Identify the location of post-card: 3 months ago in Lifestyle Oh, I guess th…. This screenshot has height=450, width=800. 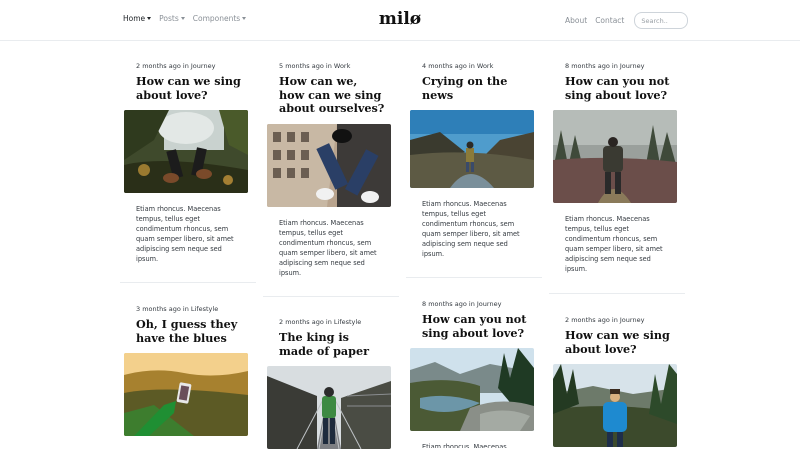
(186, 370).